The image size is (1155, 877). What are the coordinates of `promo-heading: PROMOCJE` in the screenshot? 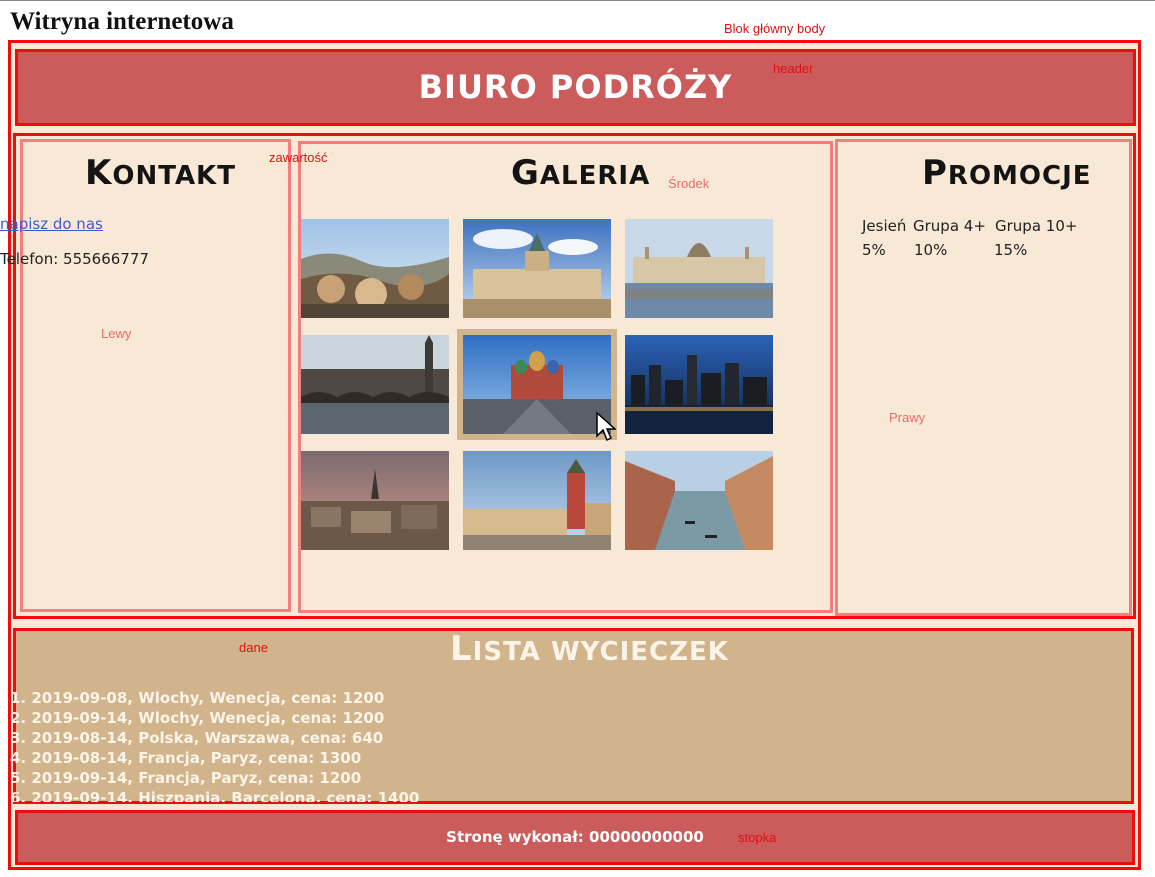 It's located at (1007, 173).